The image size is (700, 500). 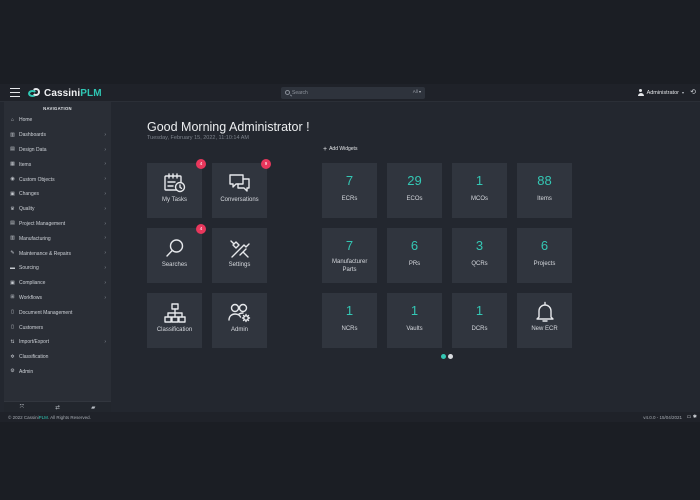 What do you see at coordinates (57, 283) in the screenshot?
I see `sidebar-item-compliance: ▣ Compliance ›` at bounding box center [57, 283].